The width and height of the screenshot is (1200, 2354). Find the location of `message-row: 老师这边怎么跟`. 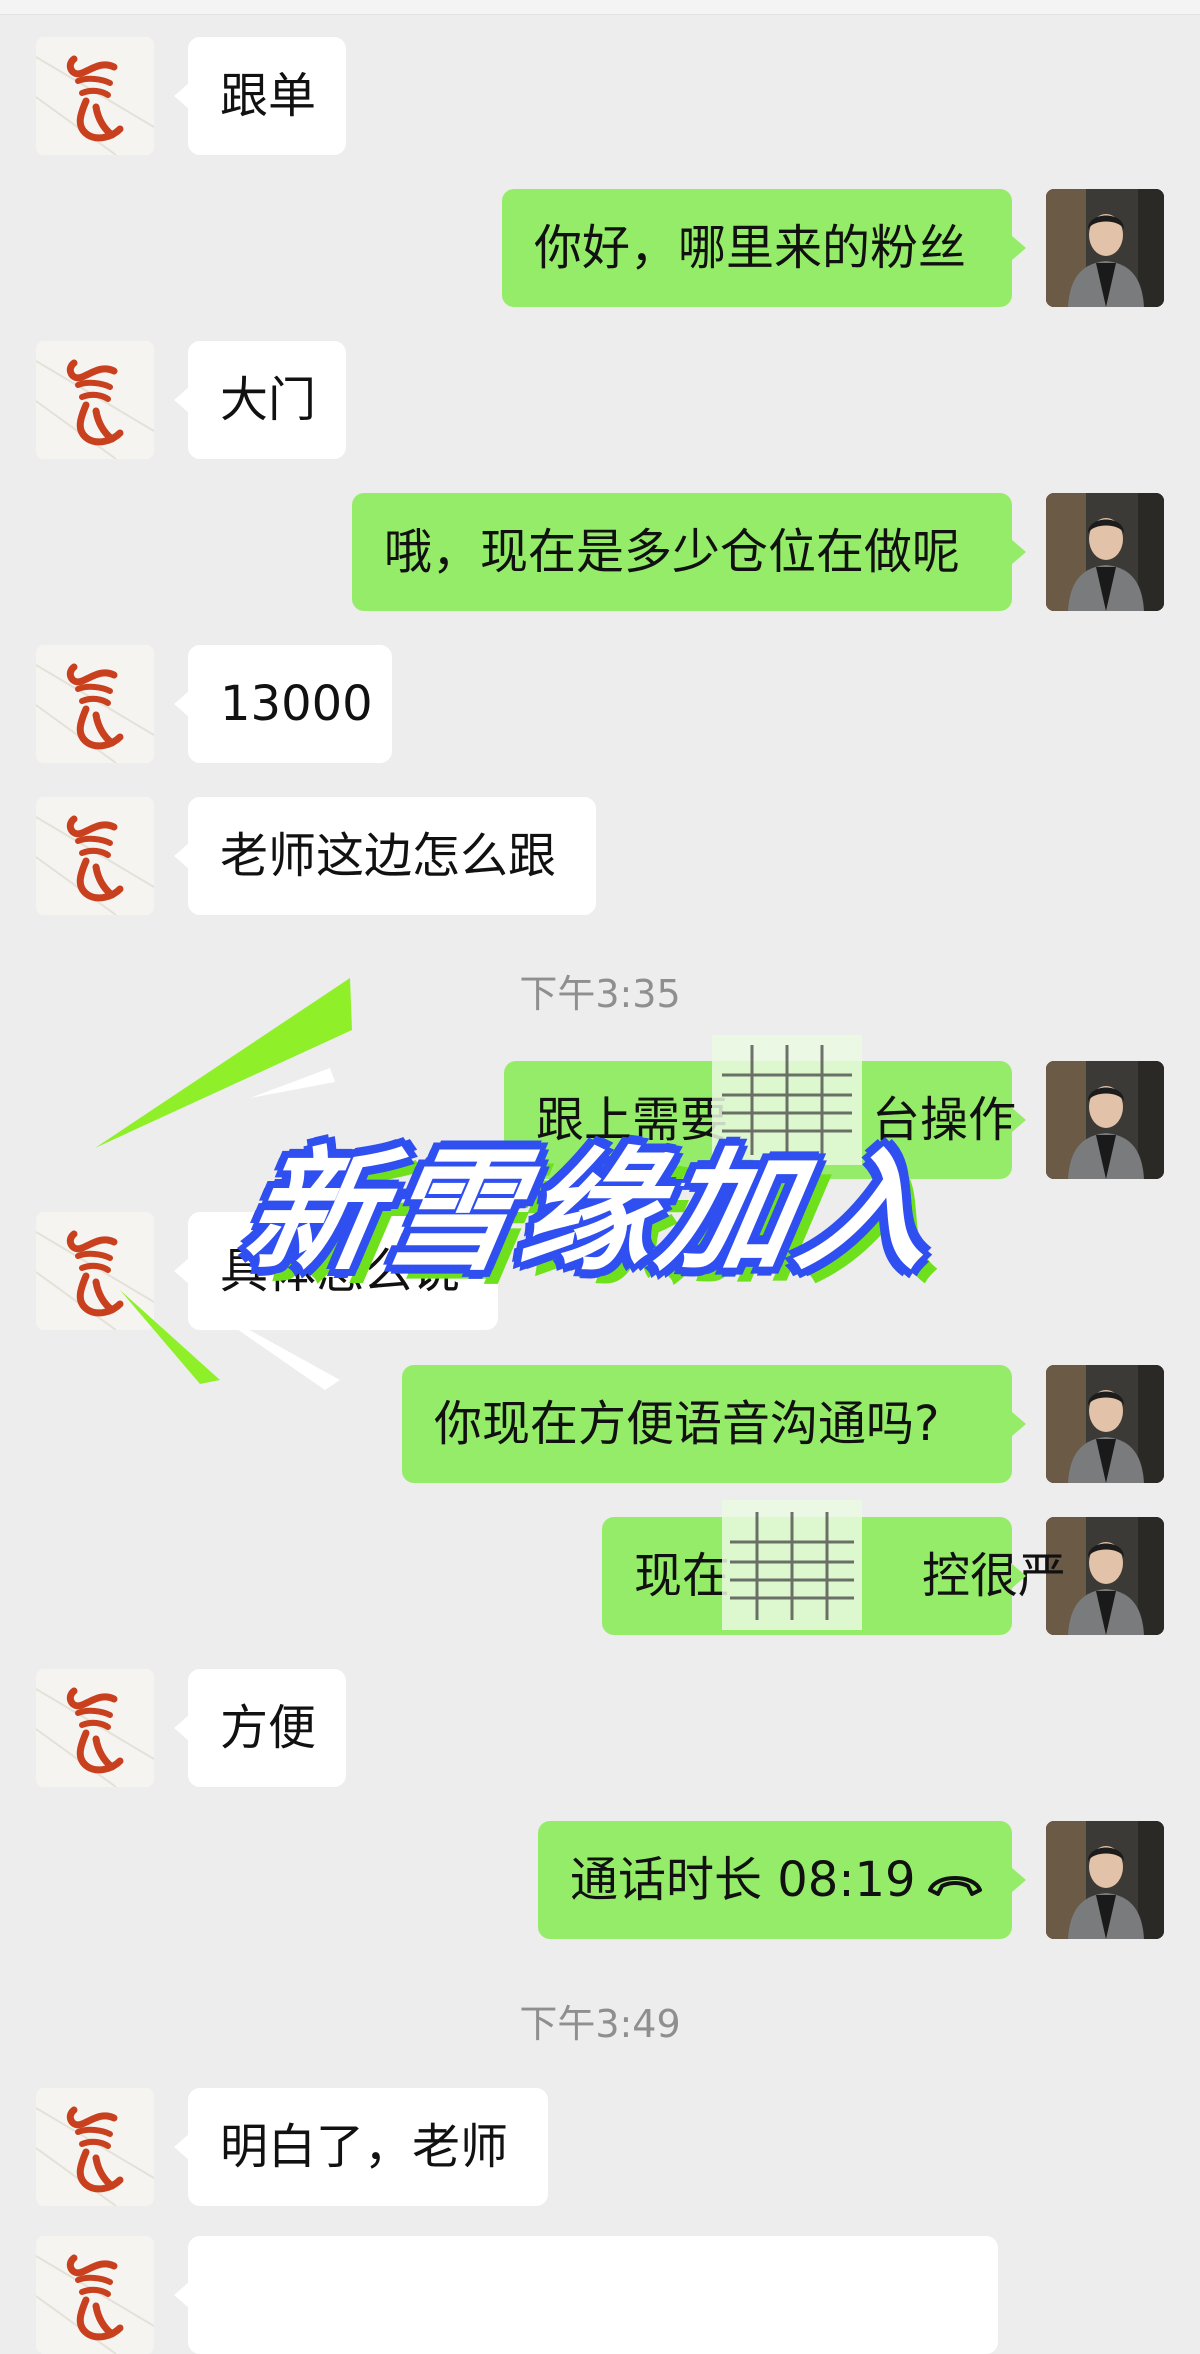

message-row: 老师这边怎么跟 is located at coordinates (600, 856).